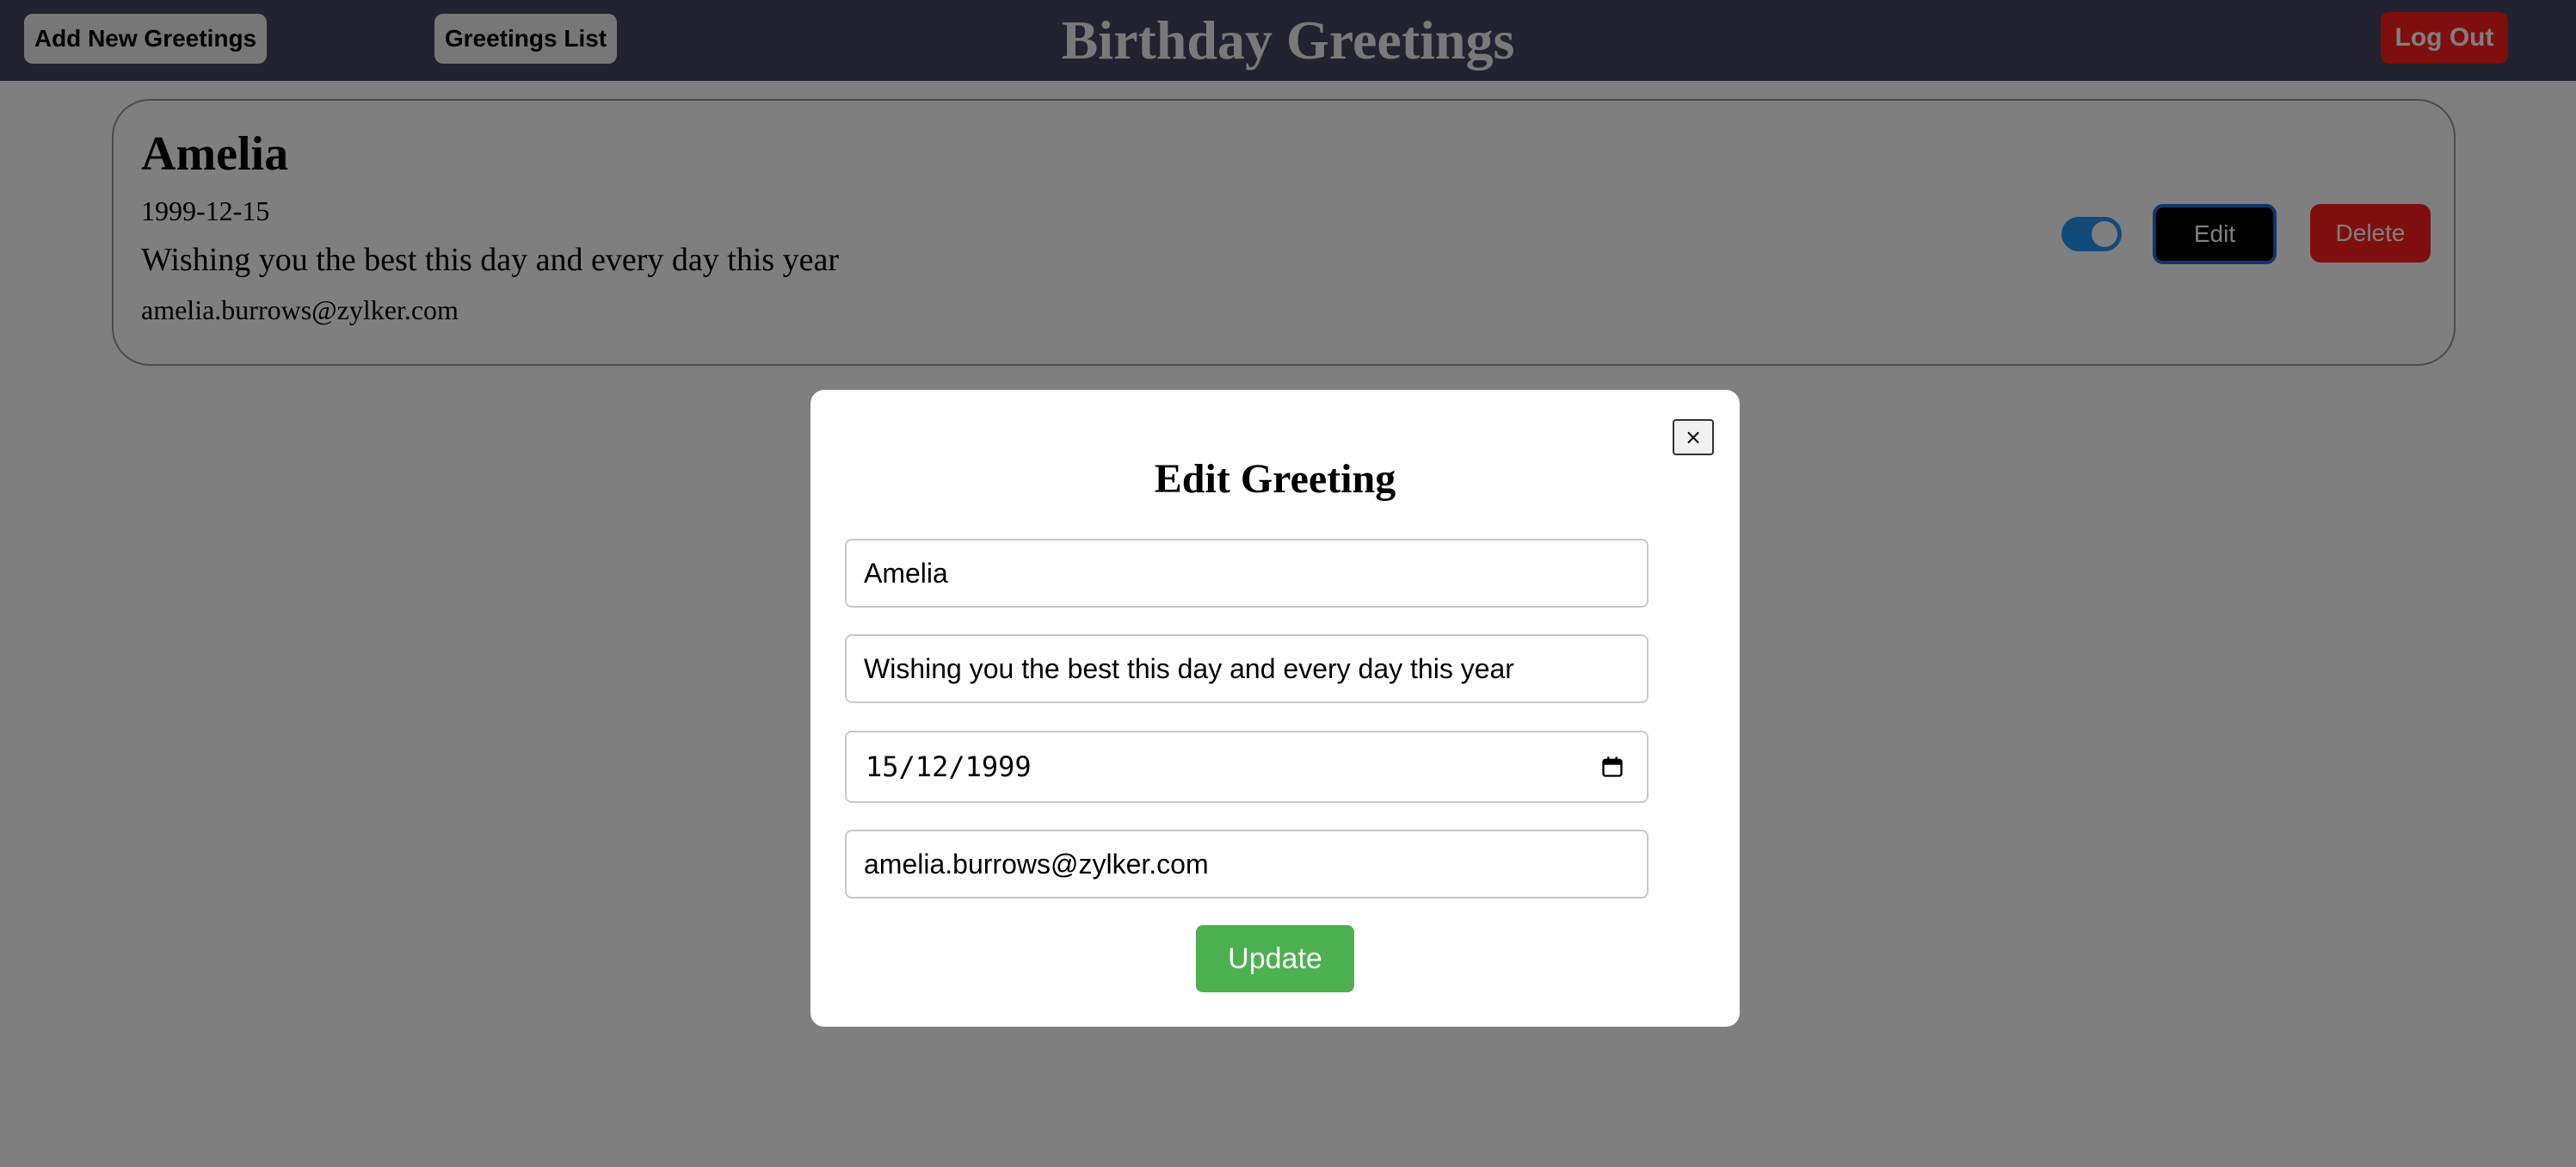 The width and height of the screenshot is (2576, 1167). Describe the element at coordinates (1247, 668) in the screenshot. I see `message-input` at that location.